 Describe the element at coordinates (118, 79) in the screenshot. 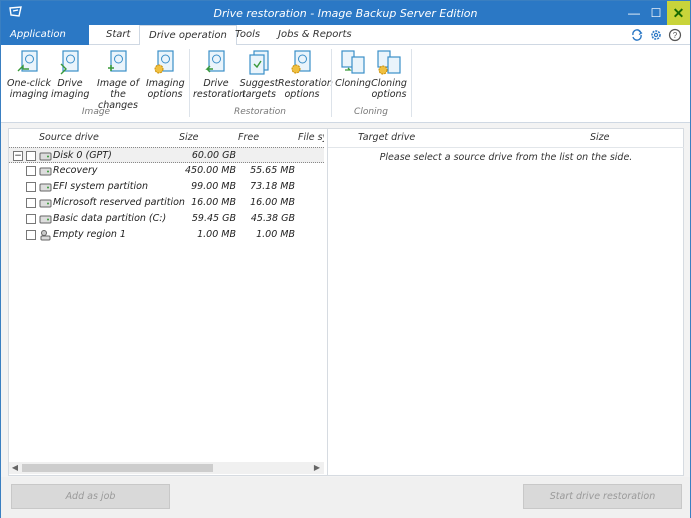

I see `image-of-changes-button: Image of the changes` at that location.